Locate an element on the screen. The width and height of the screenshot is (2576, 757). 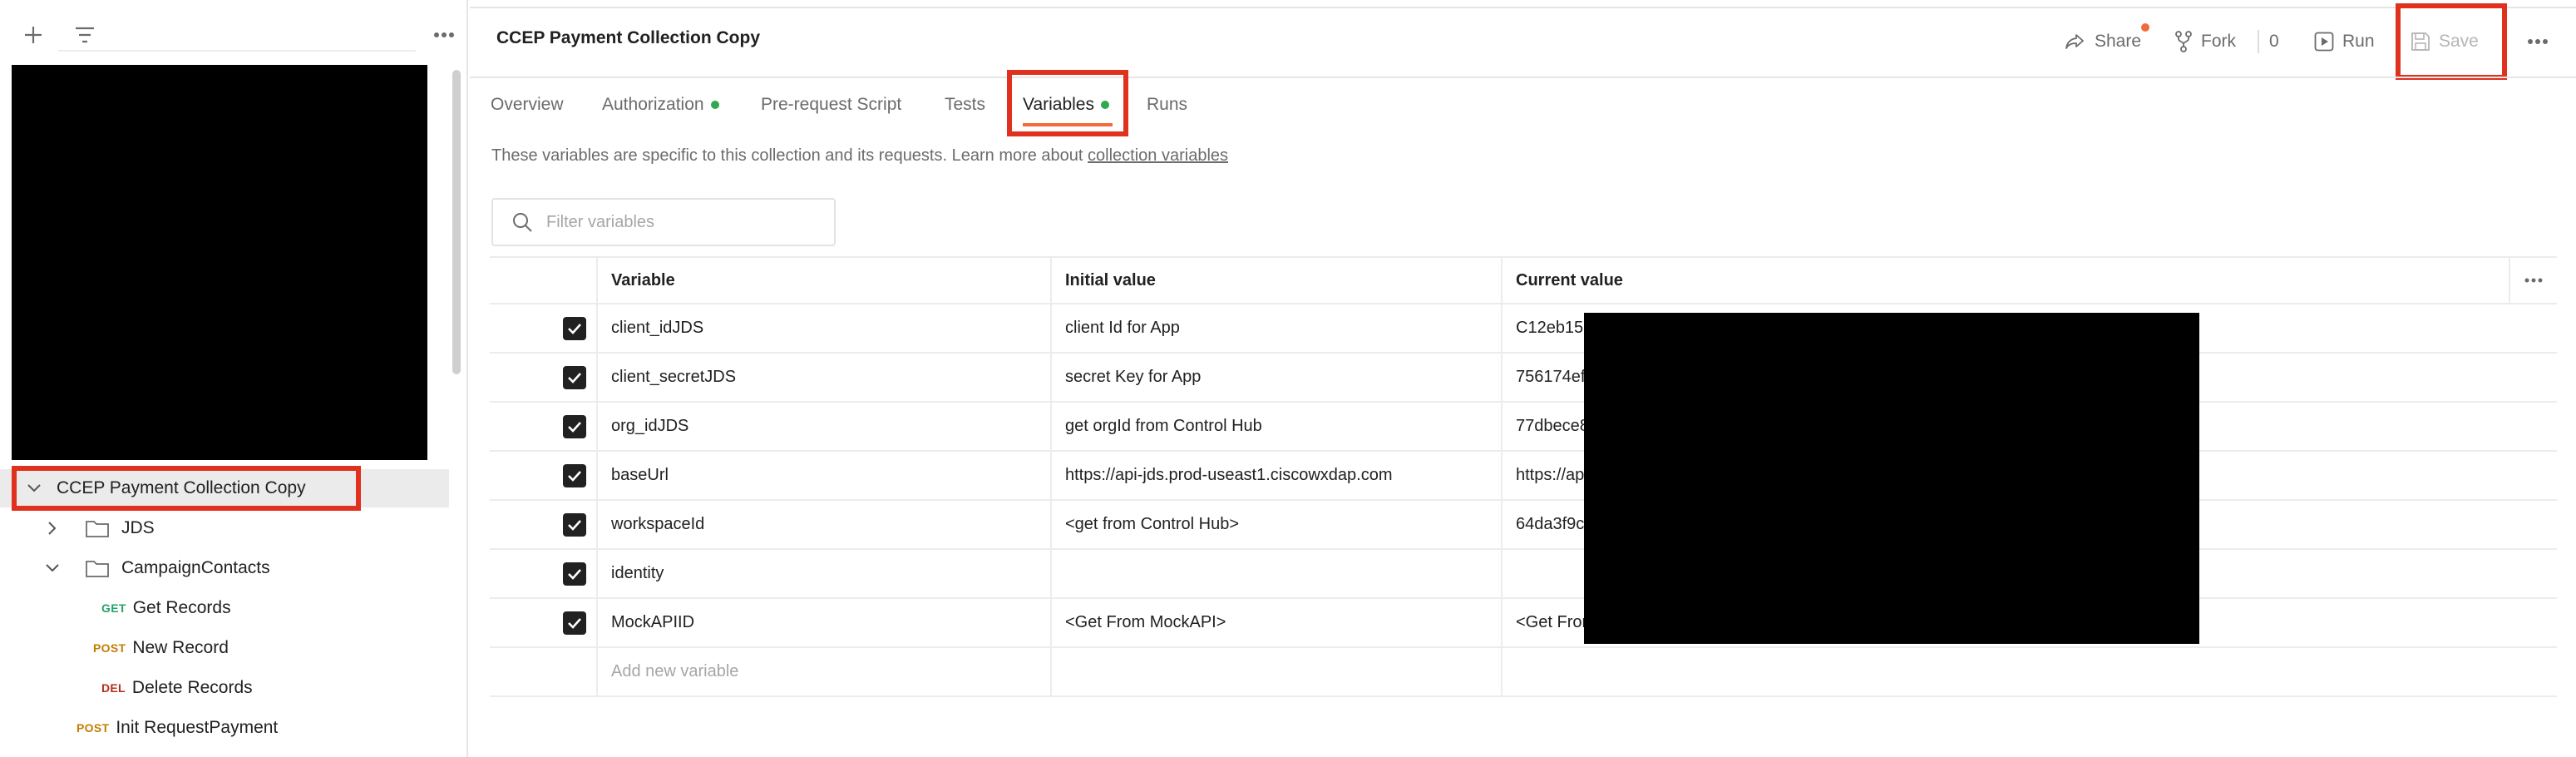
table-header-row: Variable Initial value Current value is located at coordinates (1523, 280).